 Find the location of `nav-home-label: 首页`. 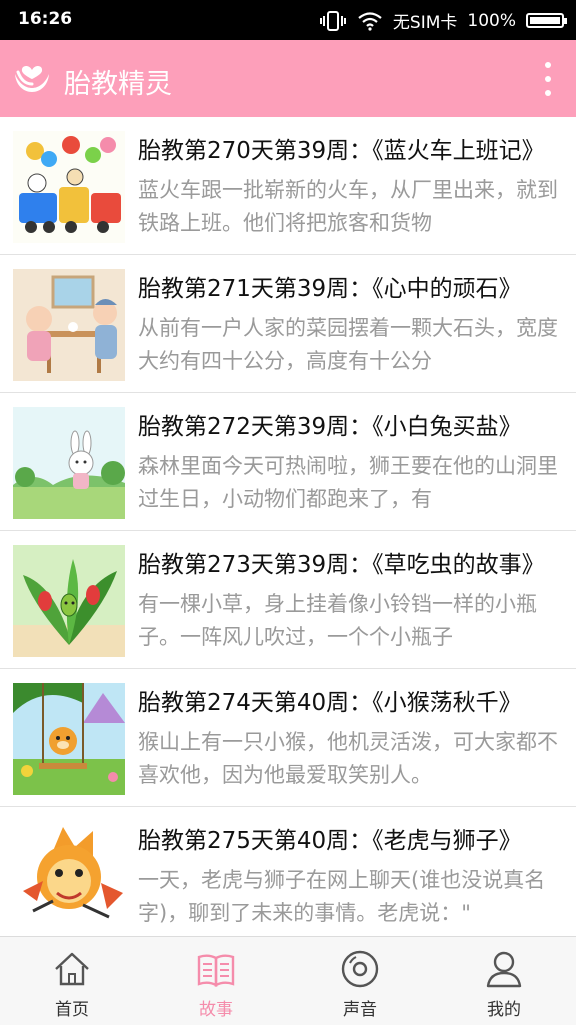

nav-home-label: 首页 is located at coordinates (72, 1010).